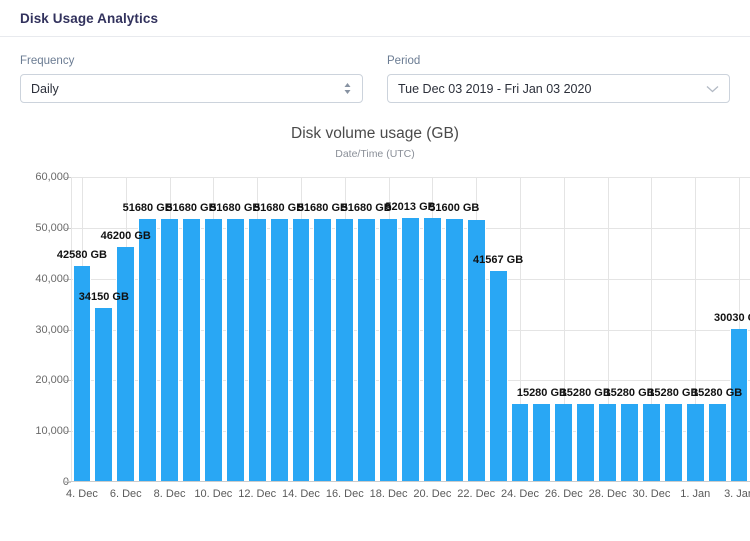 This screenshot has height=541, width=750. I want to click on y-tick-label: 20,000, so click(52, 380).